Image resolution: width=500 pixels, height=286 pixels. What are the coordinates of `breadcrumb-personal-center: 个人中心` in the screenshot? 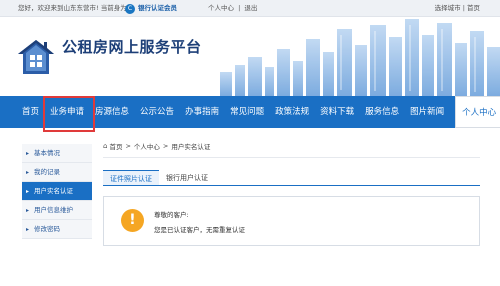 It's located at (147, 146).